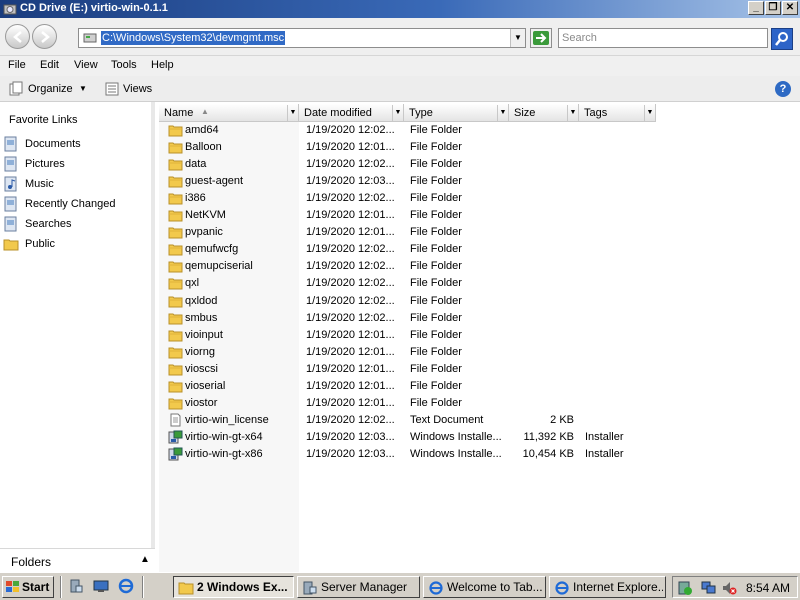 The width and height of the screenshot is (800, 600). Describe the element at coordinates (90, 38) in the screenshot. I see `drive-icon` at that location.